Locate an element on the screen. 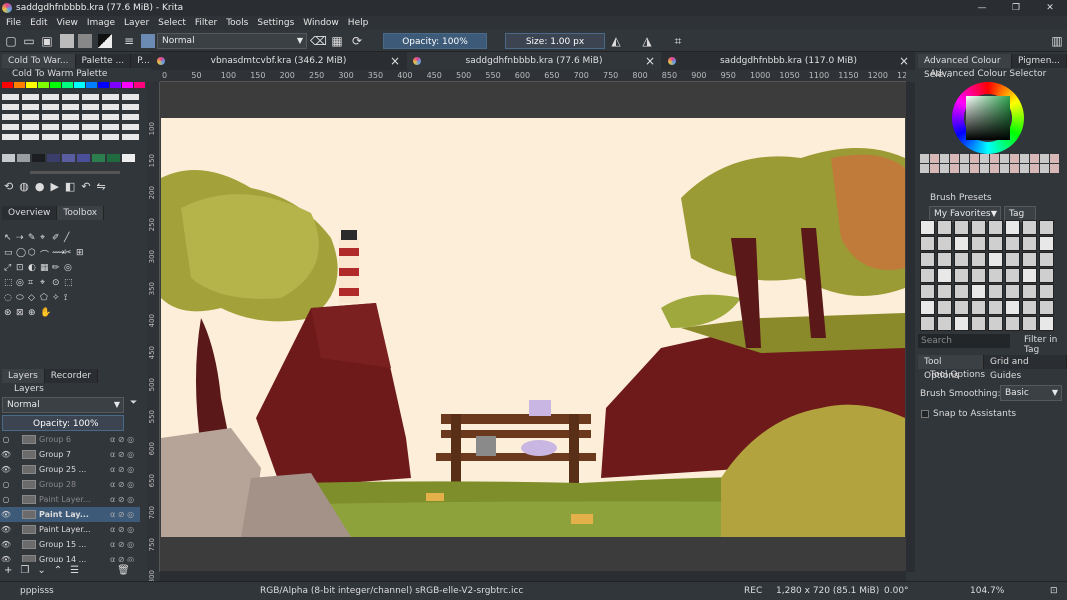 This screenshot has width=1067, height=600. mirror-vertical-icon: ◮ is located at coordinates (647, 41).